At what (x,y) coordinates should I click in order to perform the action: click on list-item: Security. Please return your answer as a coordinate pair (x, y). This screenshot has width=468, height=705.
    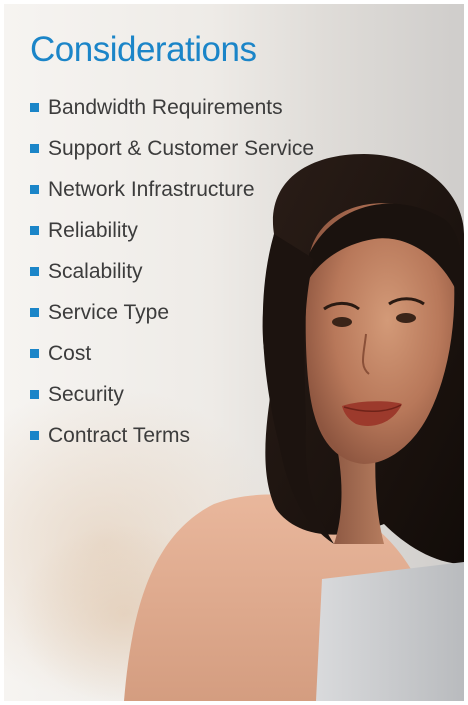
    Looking at the image, I should click on (172, 394).